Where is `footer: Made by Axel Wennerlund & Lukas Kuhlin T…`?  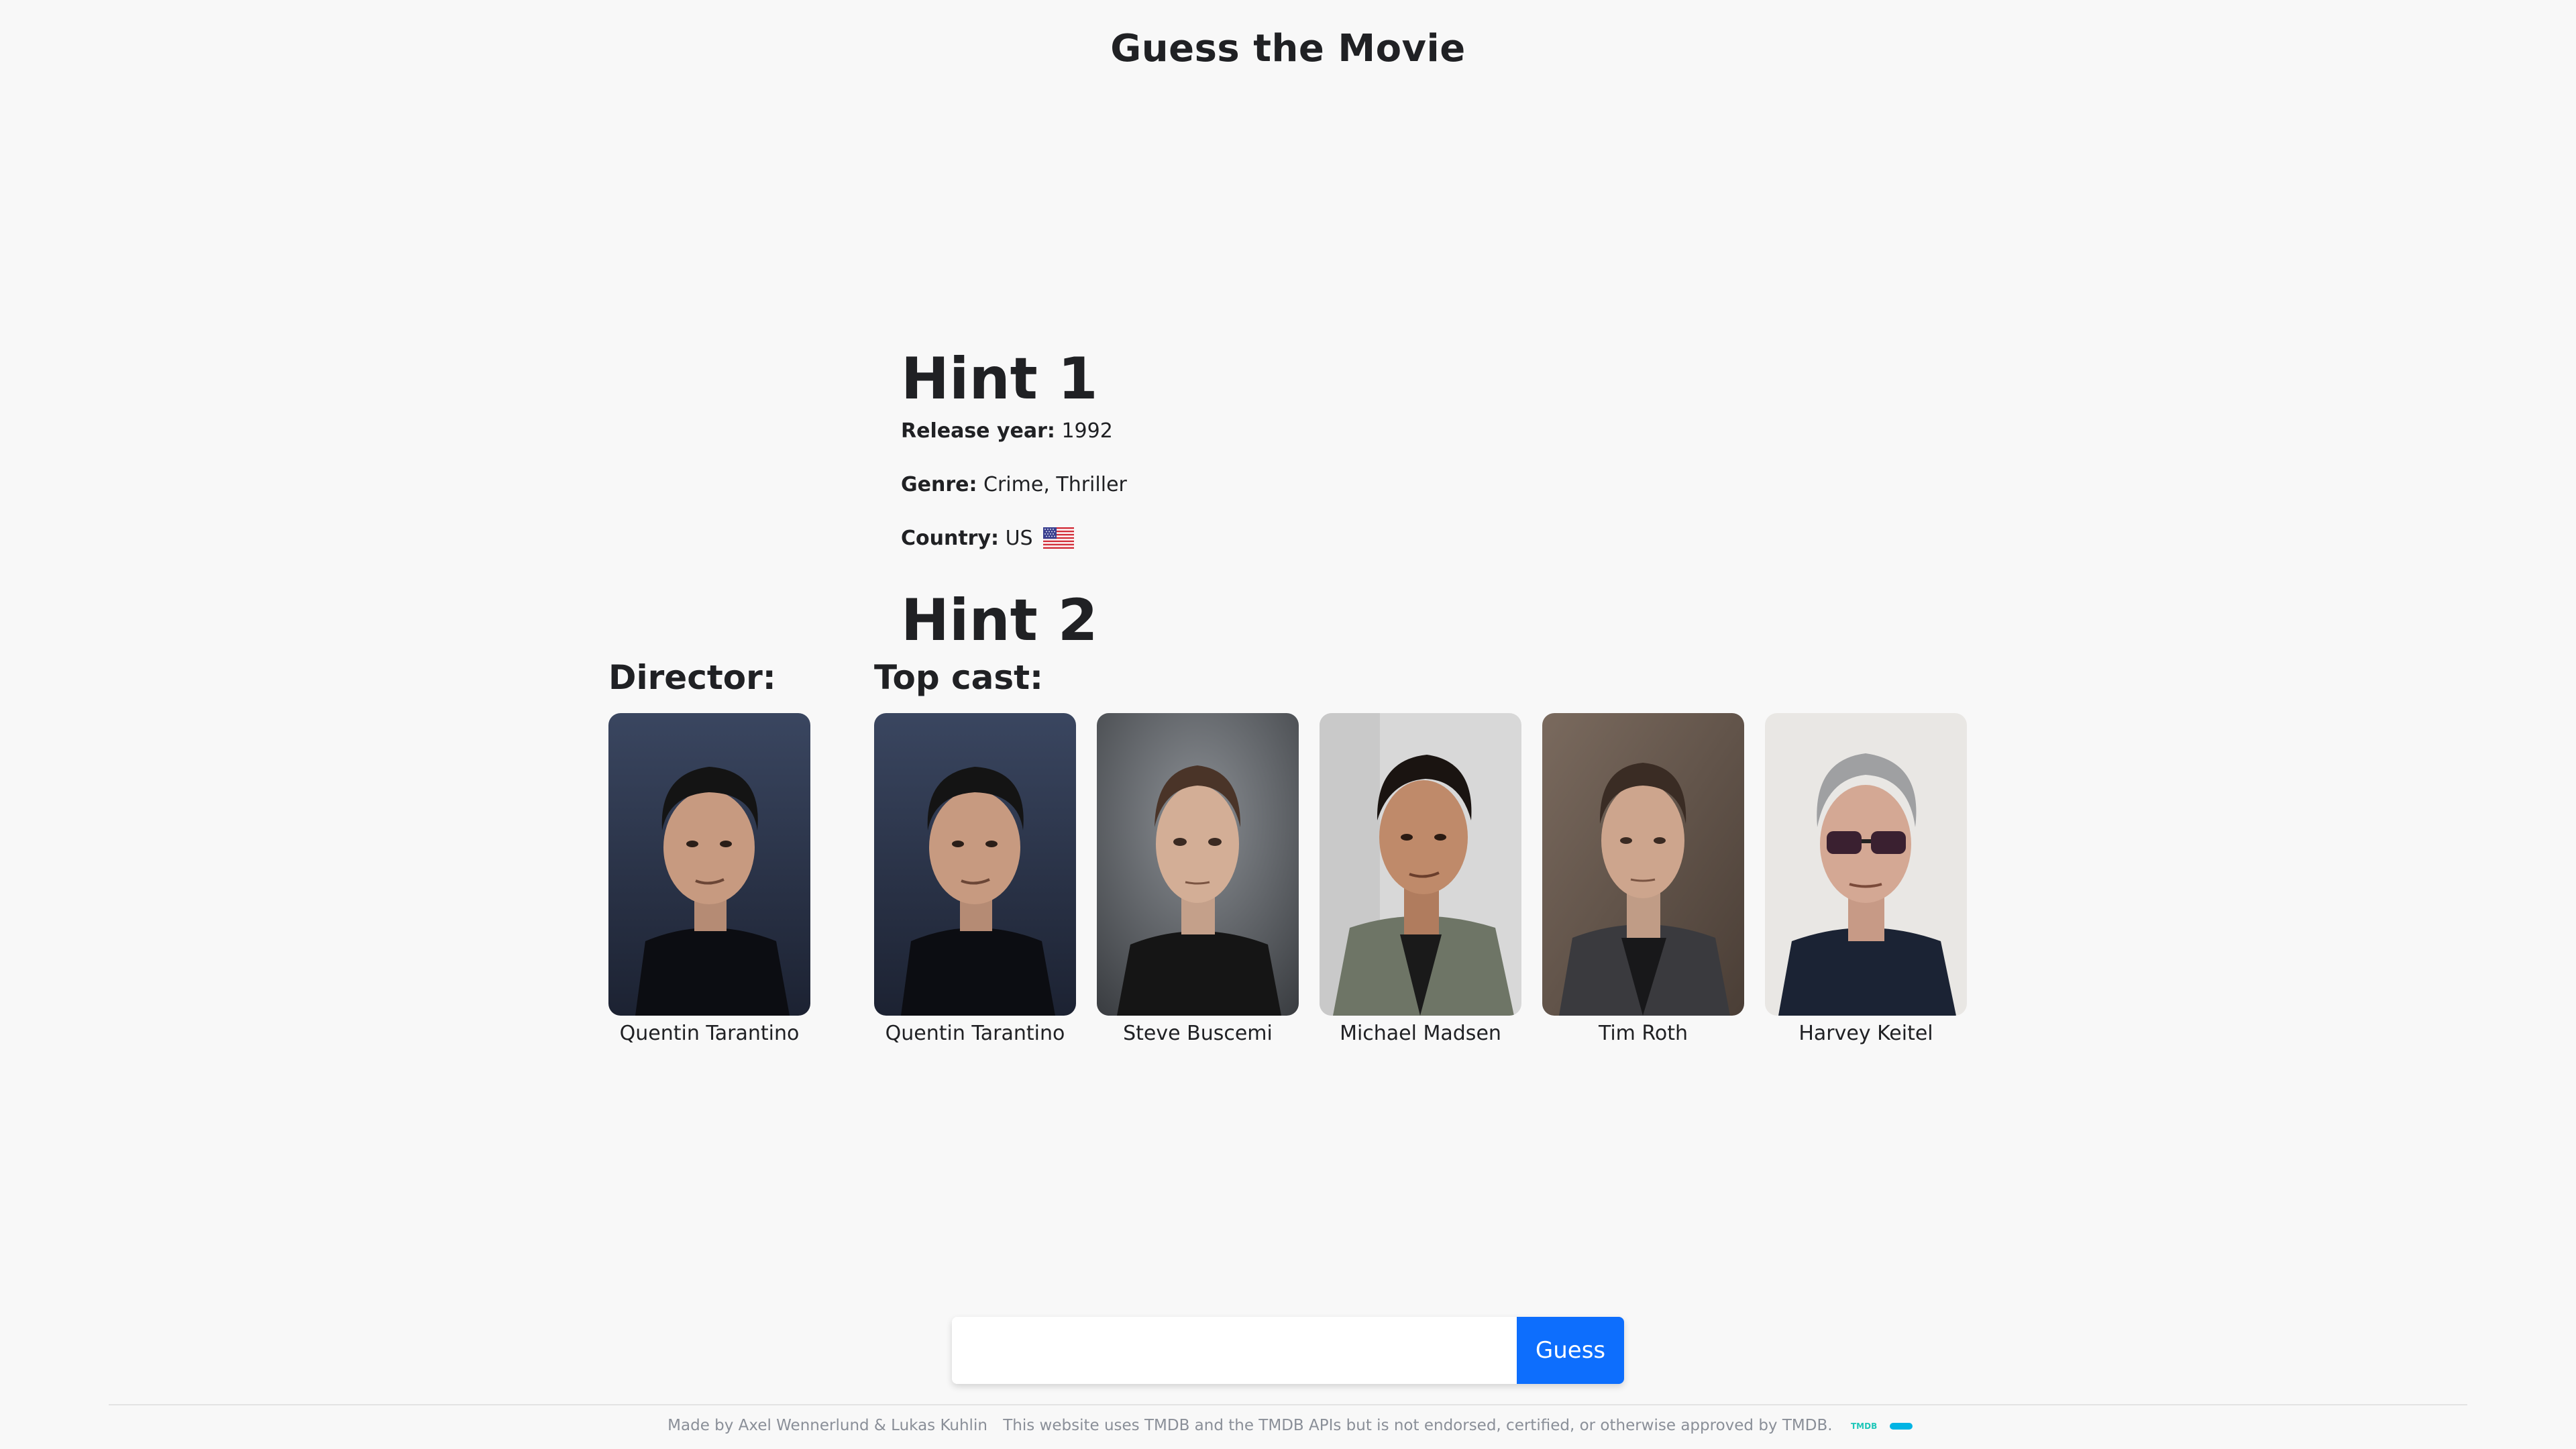 footer: Made by Axel Wennerlund & Lukas Kuhlin T… is located at coordinates (1288, 1425).